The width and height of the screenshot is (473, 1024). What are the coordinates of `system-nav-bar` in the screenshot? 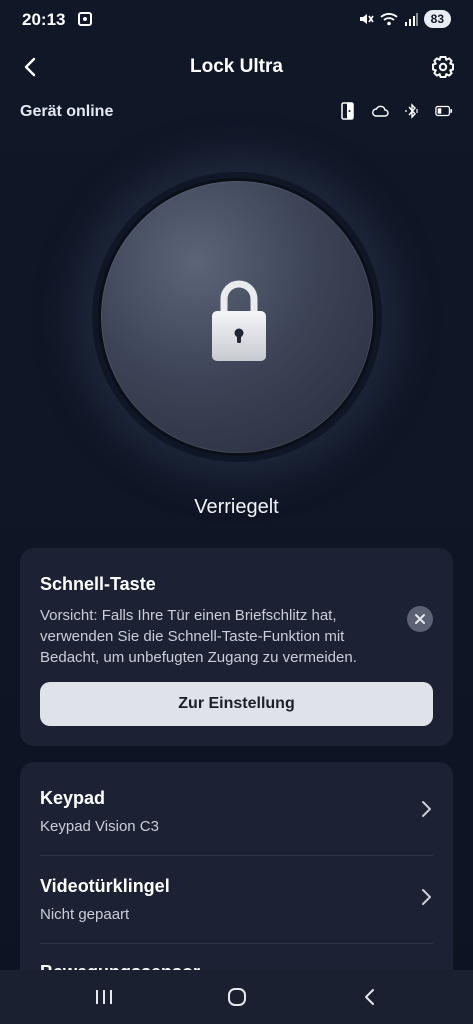 It's located at (236, 997).